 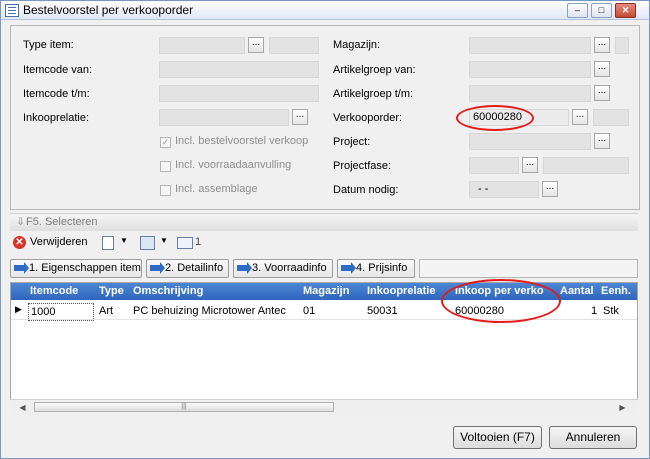 What do you see at coordinates (530, 93) in the screenshot?
I see `artikelgroep-tm-field` at bounding box center [530, 93].